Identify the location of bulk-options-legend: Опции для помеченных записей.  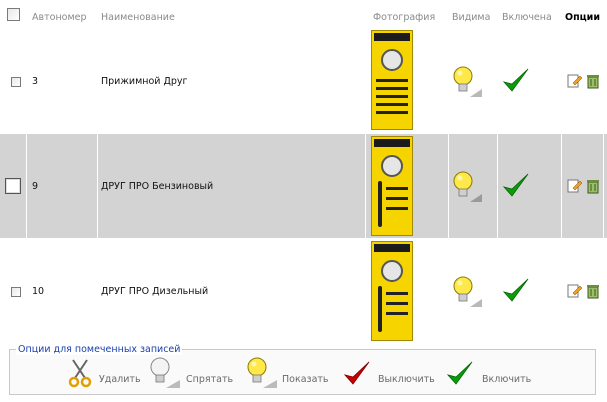
(99, 349).